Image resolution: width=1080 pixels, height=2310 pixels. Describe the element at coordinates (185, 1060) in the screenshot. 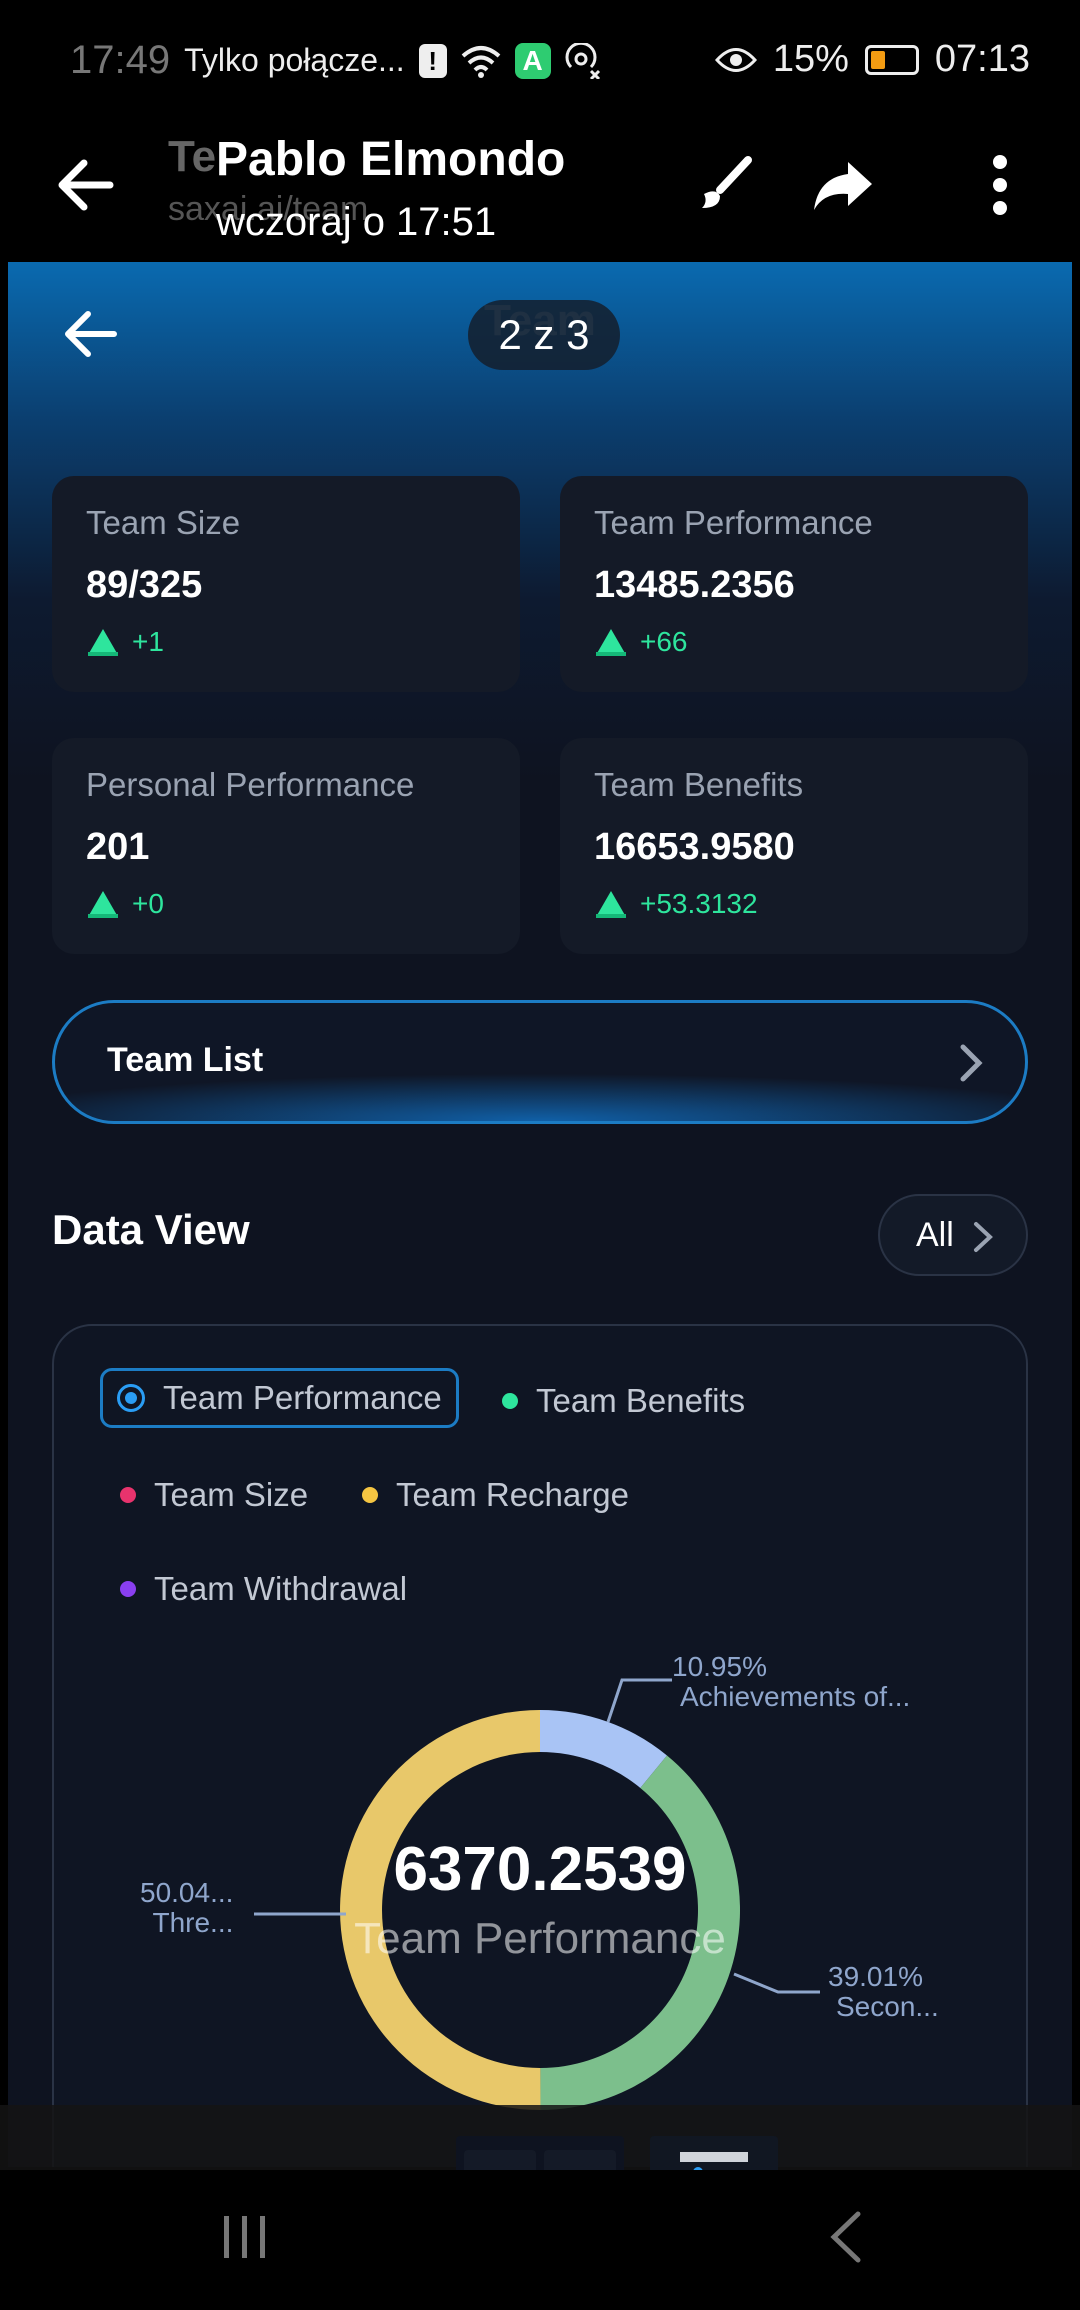

I see `team-list-label: Team List` at that location.